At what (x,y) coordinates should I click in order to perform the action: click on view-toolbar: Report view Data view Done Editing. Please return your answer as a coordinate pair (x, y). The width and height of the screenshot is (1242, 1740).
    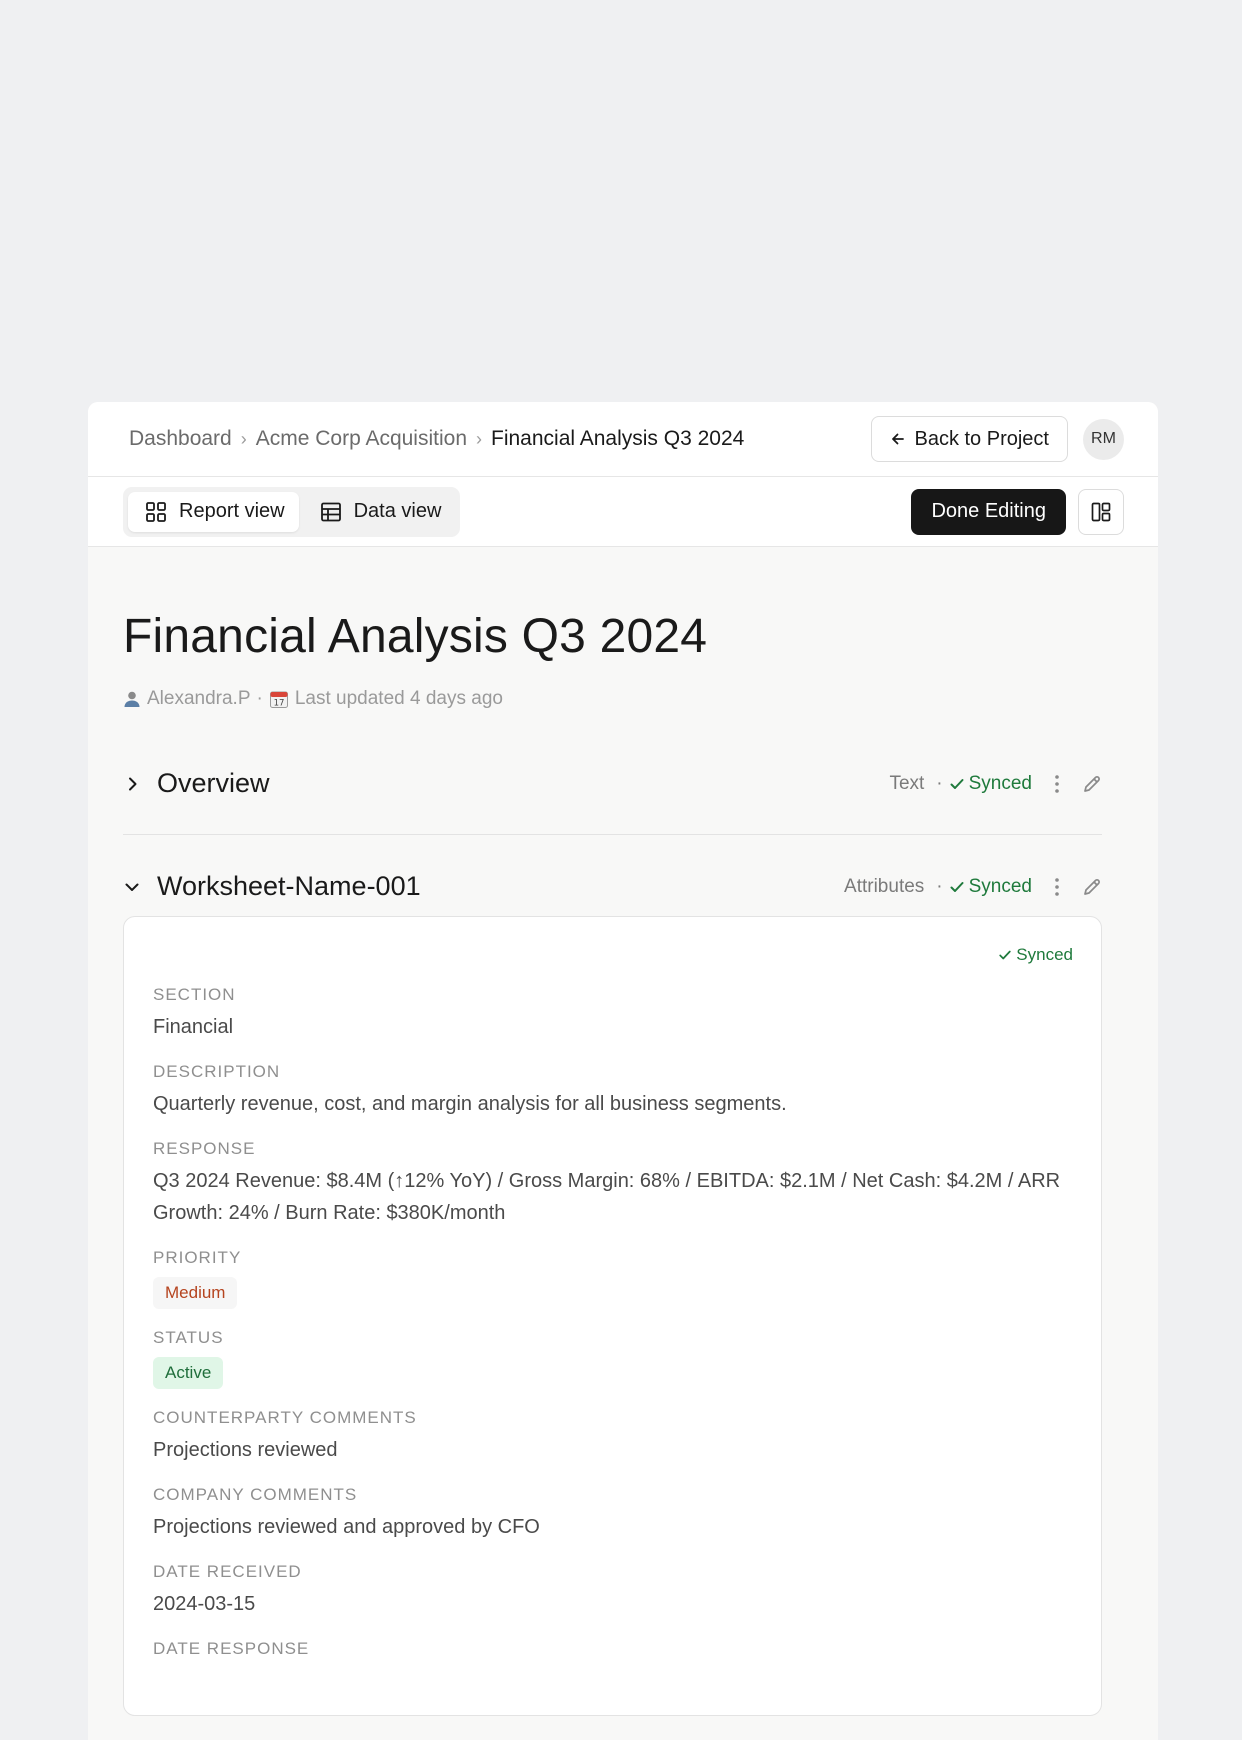
    Looking at the image, I should click on (623, 512).